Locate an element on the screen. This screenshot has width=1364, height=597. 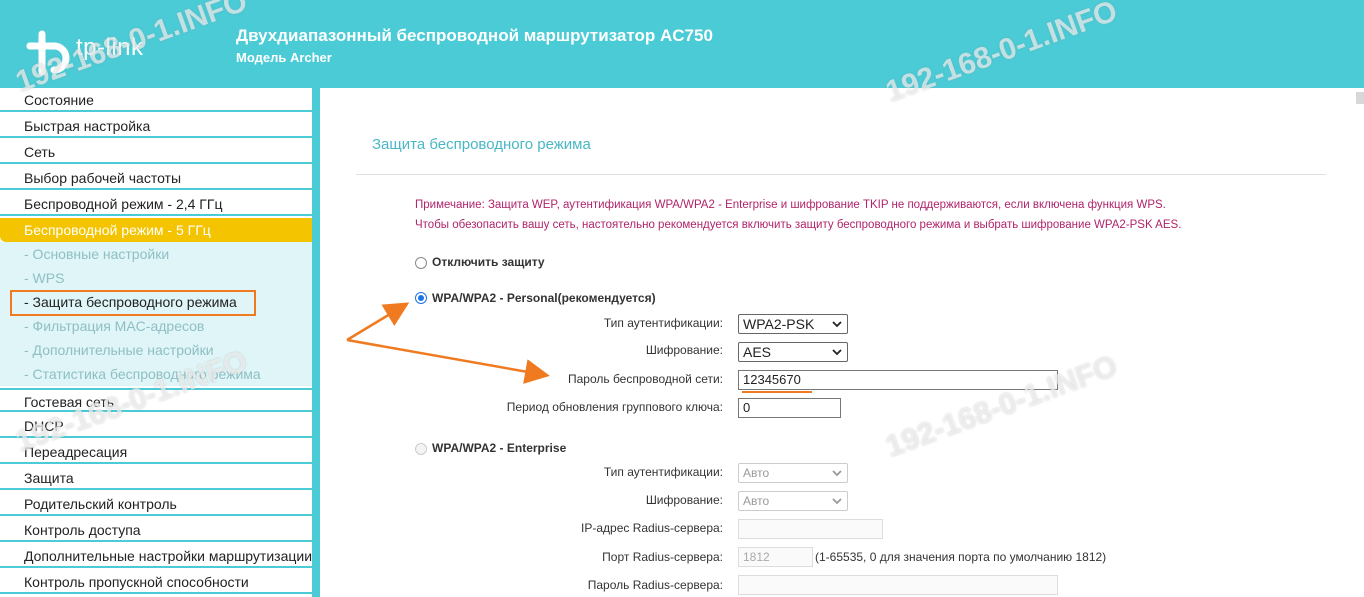
group-key-label: Период обновления группового ключа: is located at coordinates (614, 407).